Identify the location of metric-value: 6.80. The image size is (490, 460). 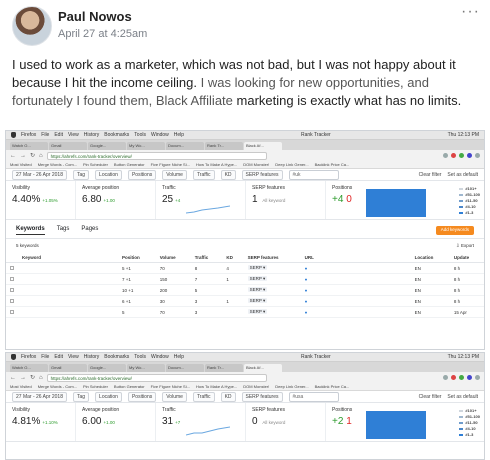
(92, 199).